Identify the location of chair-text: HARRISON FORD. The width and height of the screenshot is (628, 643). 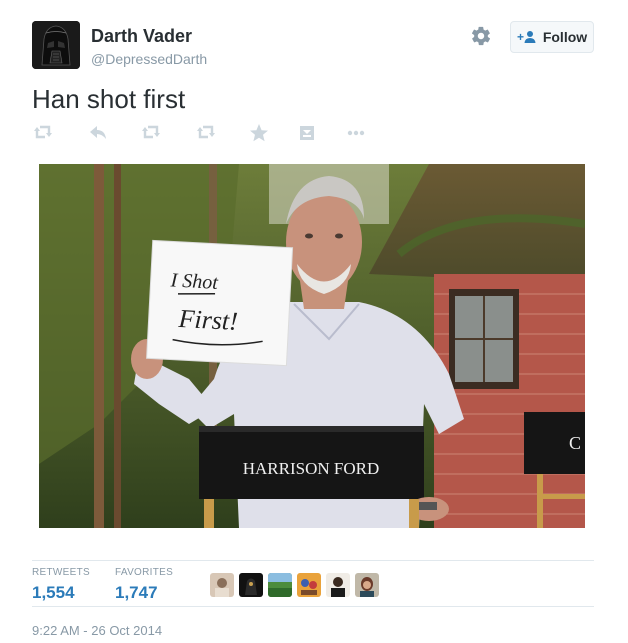
(311, 468).